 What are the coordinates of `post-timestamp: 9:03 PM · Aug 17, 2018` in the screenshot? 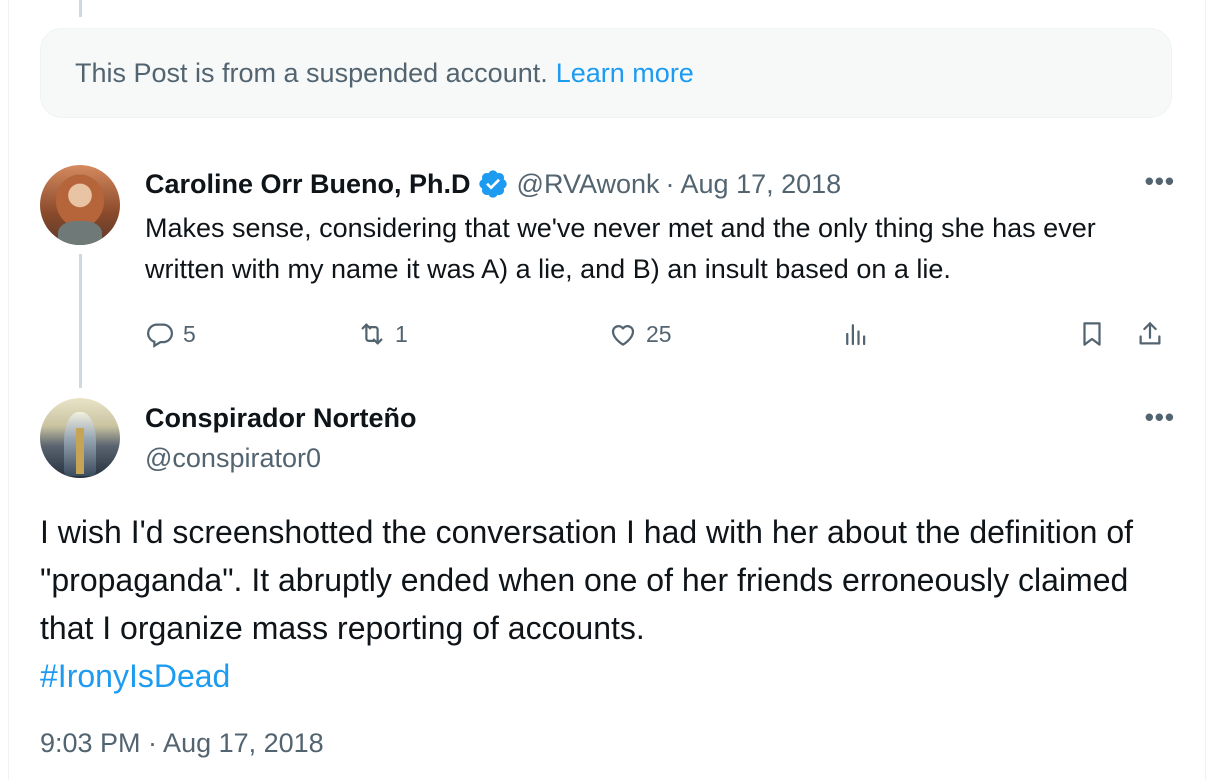 It's located at (182, 743).